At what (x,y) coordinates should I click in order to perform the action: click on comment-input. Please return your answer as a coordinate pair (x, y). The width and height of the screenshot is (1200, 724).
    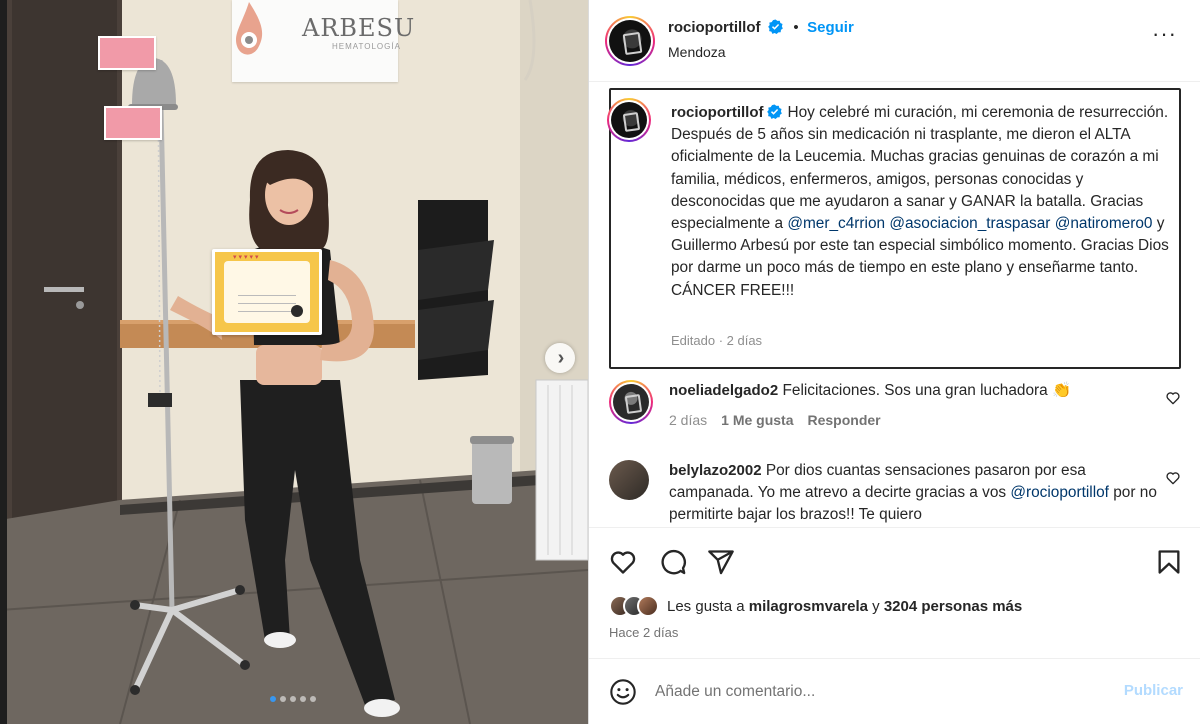
    Looking at the image, I should click on (880, 692).